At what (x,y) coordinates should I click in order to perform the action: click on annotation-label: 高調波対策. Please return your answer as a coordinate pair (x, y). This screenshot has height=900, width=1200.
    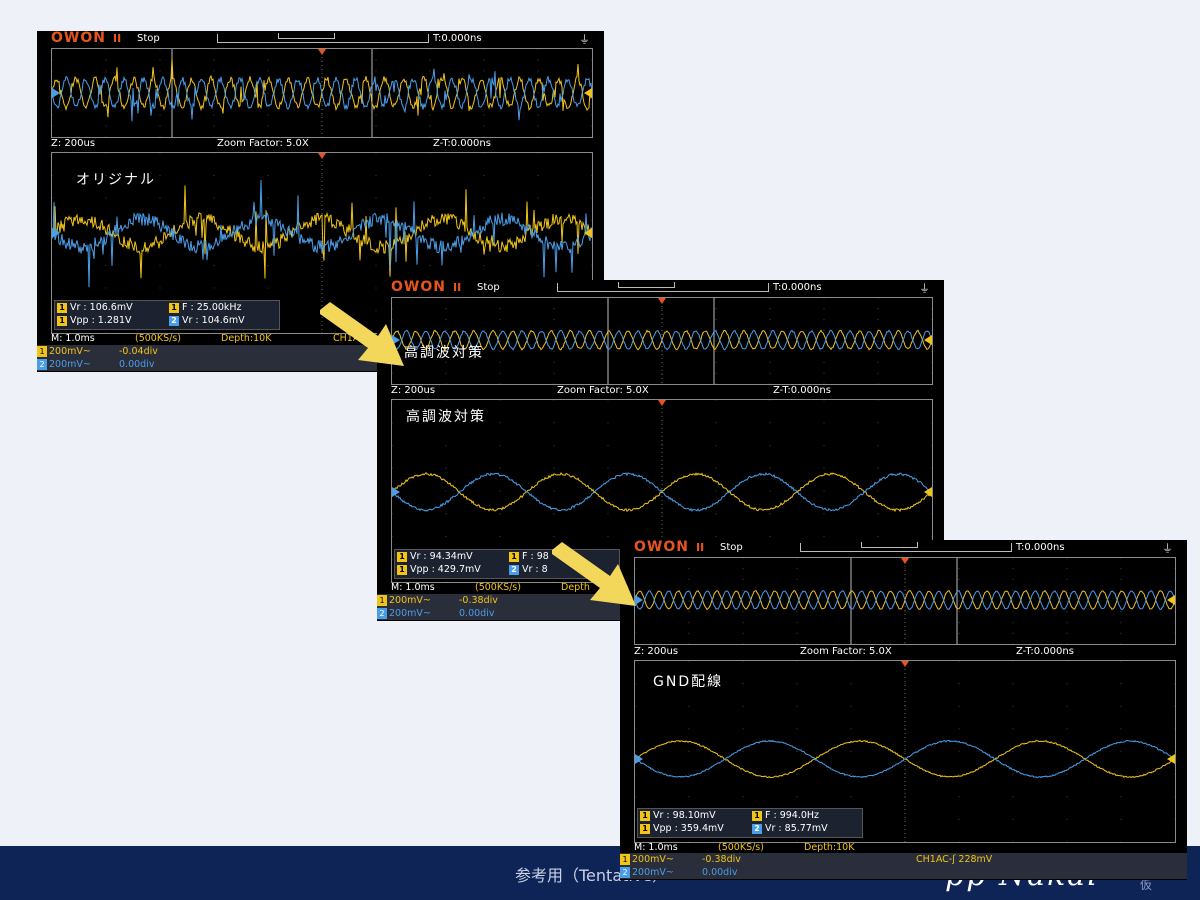
    Looking at the image, I should click on (446, 417).